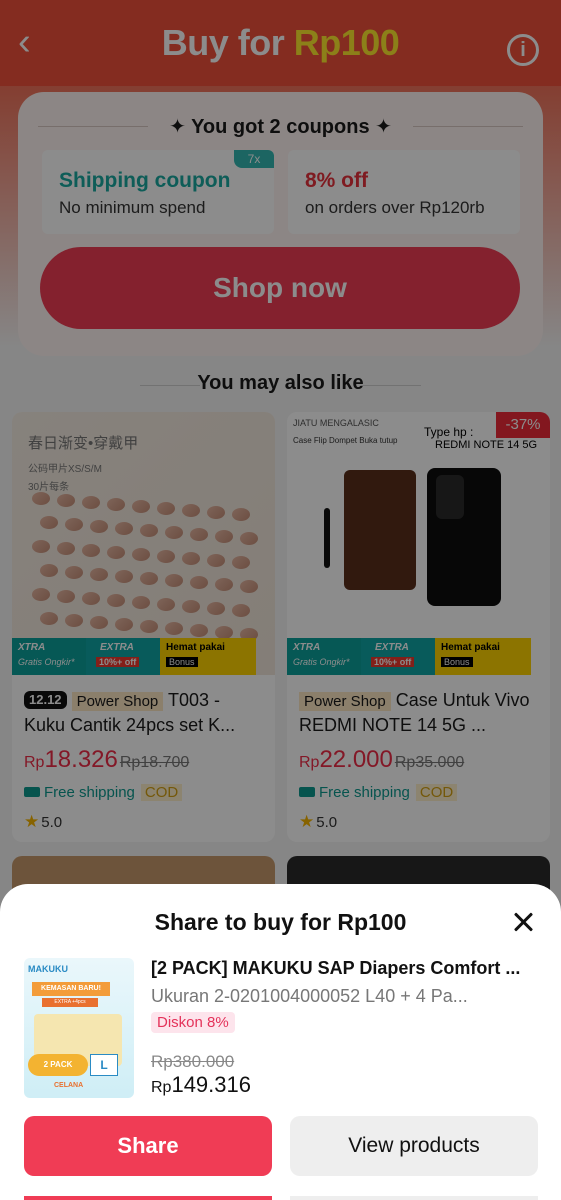 The height and width of the screenshot is (1200, 561). I want to click on thumbnail-pack-label: 2 PACK, so click(58, 1065).